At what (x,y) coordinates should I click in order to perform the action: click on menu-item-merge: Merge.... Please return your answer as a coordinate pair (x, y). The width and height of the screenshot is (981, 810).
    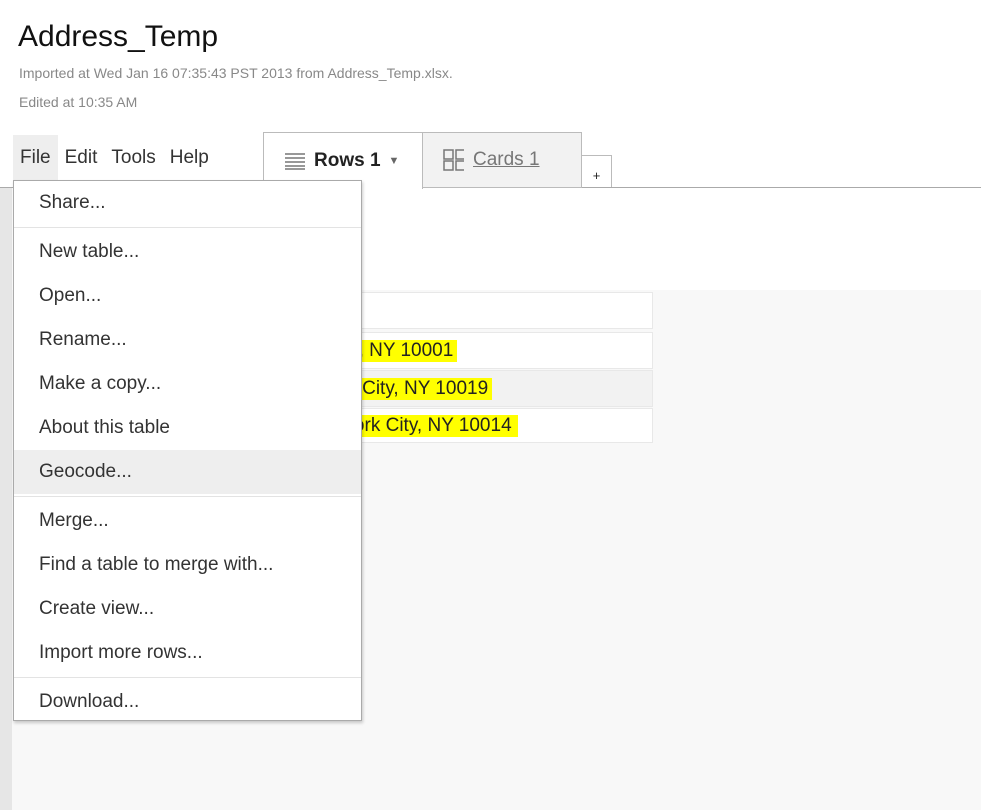
    Looking at the image, I should click on (187, 521).